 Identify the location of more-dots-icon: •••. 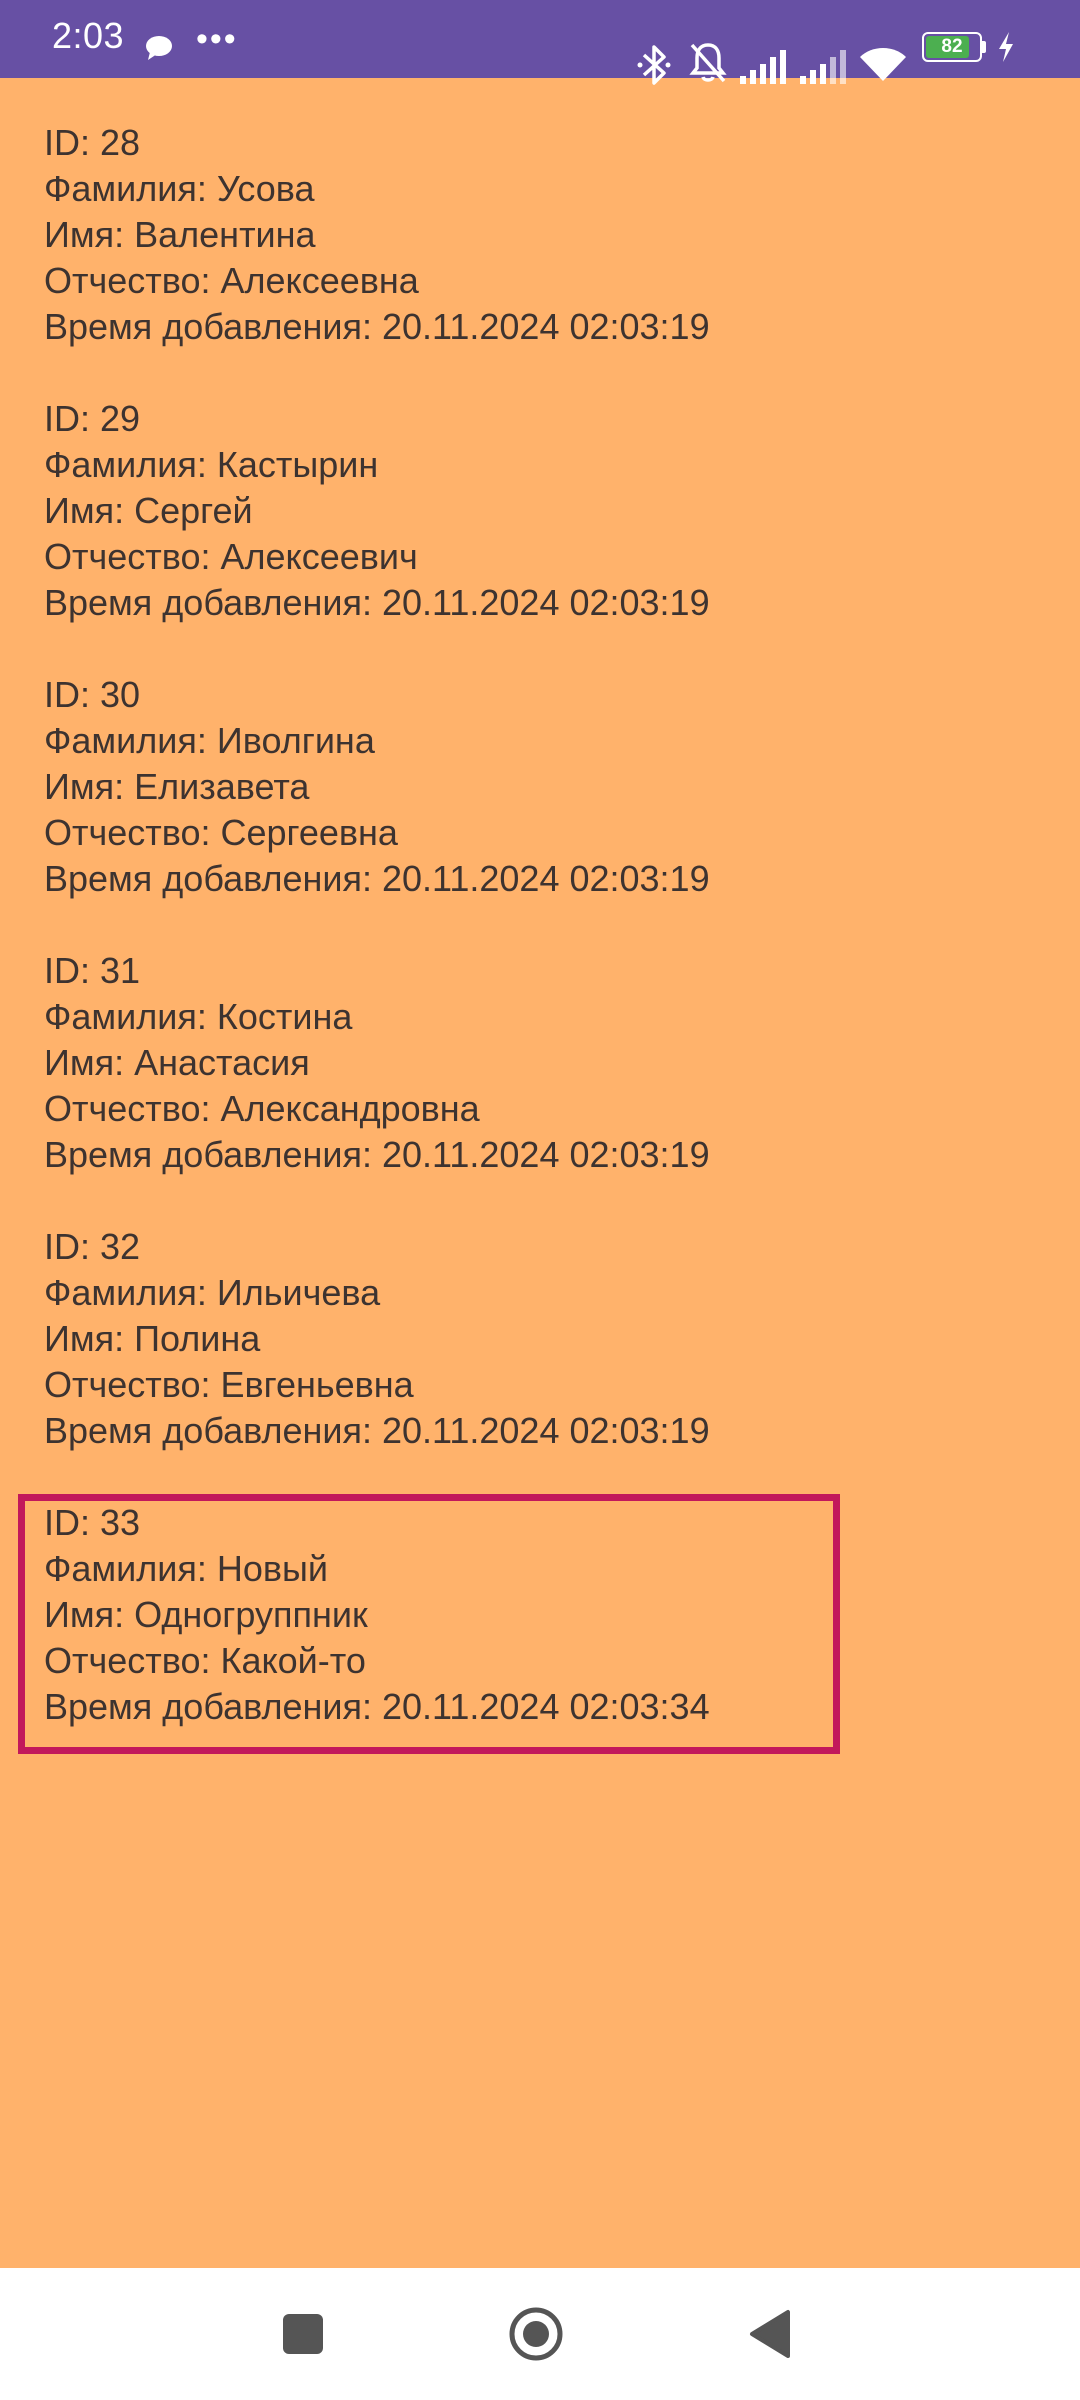
(217, 39).